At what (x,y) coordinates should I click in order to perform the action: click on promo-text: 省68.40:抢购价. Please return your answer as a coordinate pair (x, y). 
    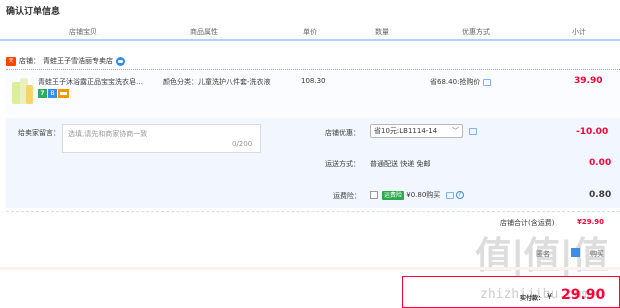
    Looking at the image, I should click on (455, 82).